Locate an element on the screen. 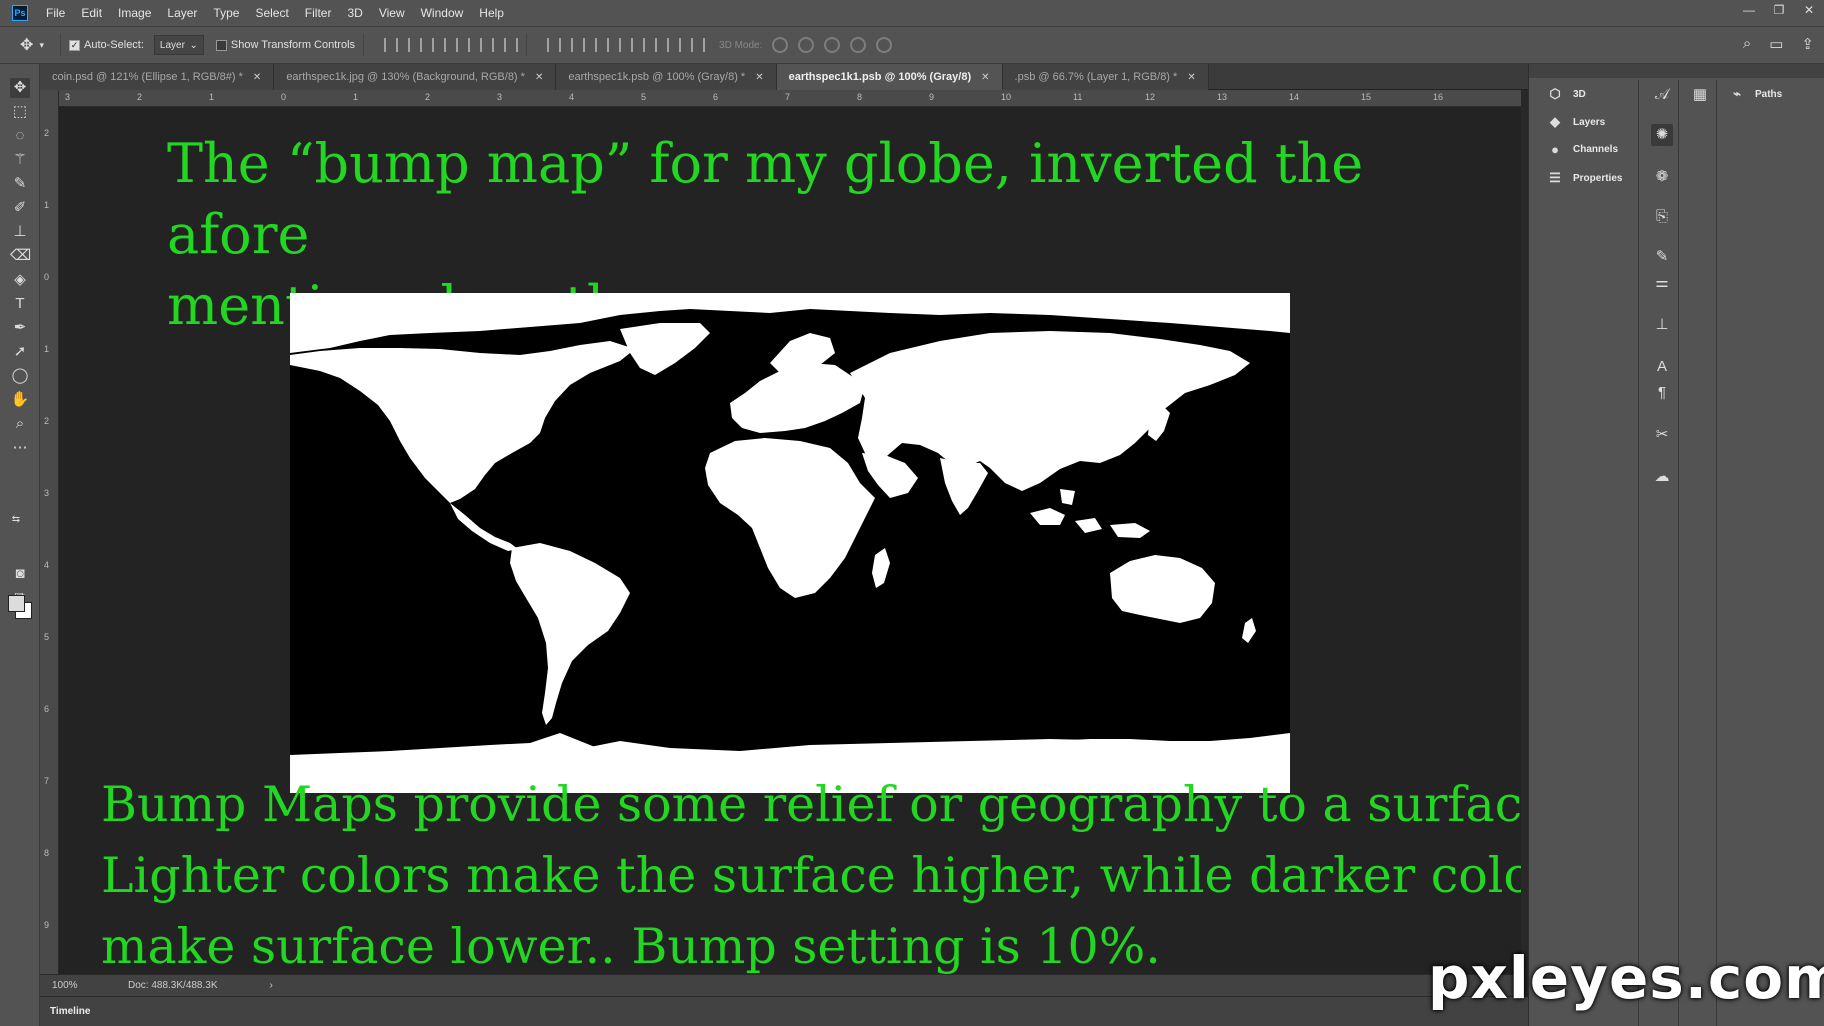 Image resolution: width=1824 pixels, height=1026 pixels. swatches-grid-icon: ▦ is located at coordinates (1700, 95).